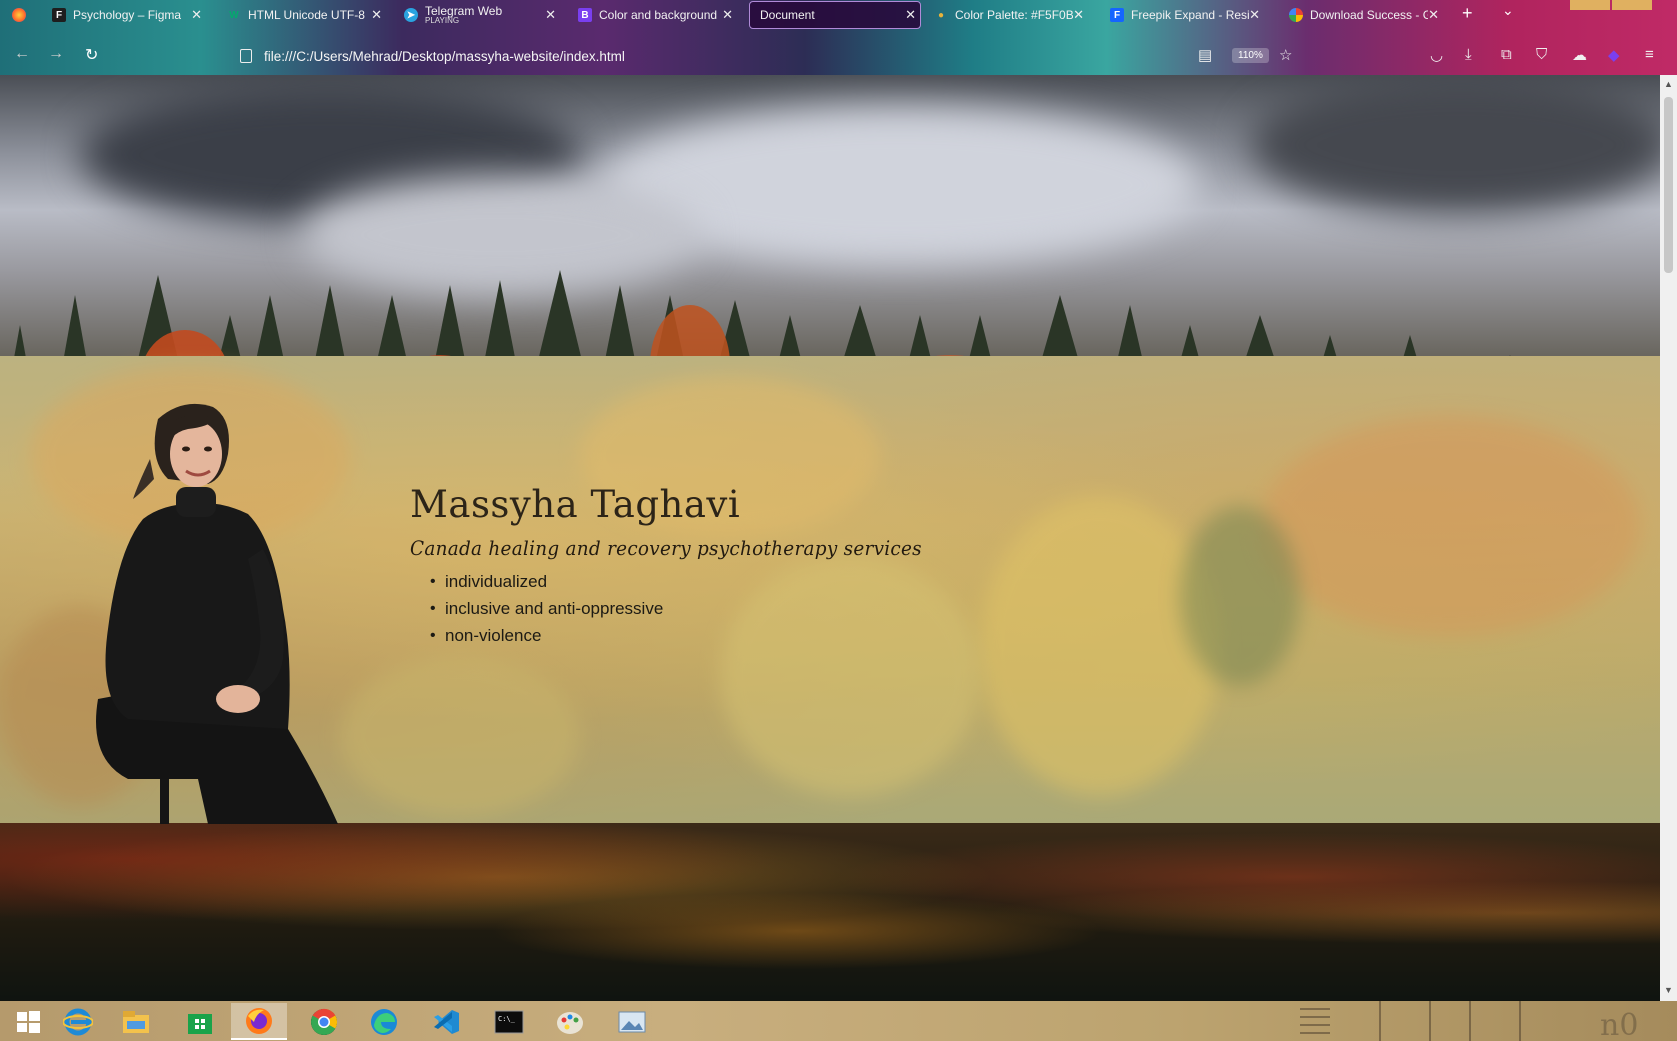  Describe the element at coordinates (446, 1021) in the screenshot. I see `vscode-icon` at that location.